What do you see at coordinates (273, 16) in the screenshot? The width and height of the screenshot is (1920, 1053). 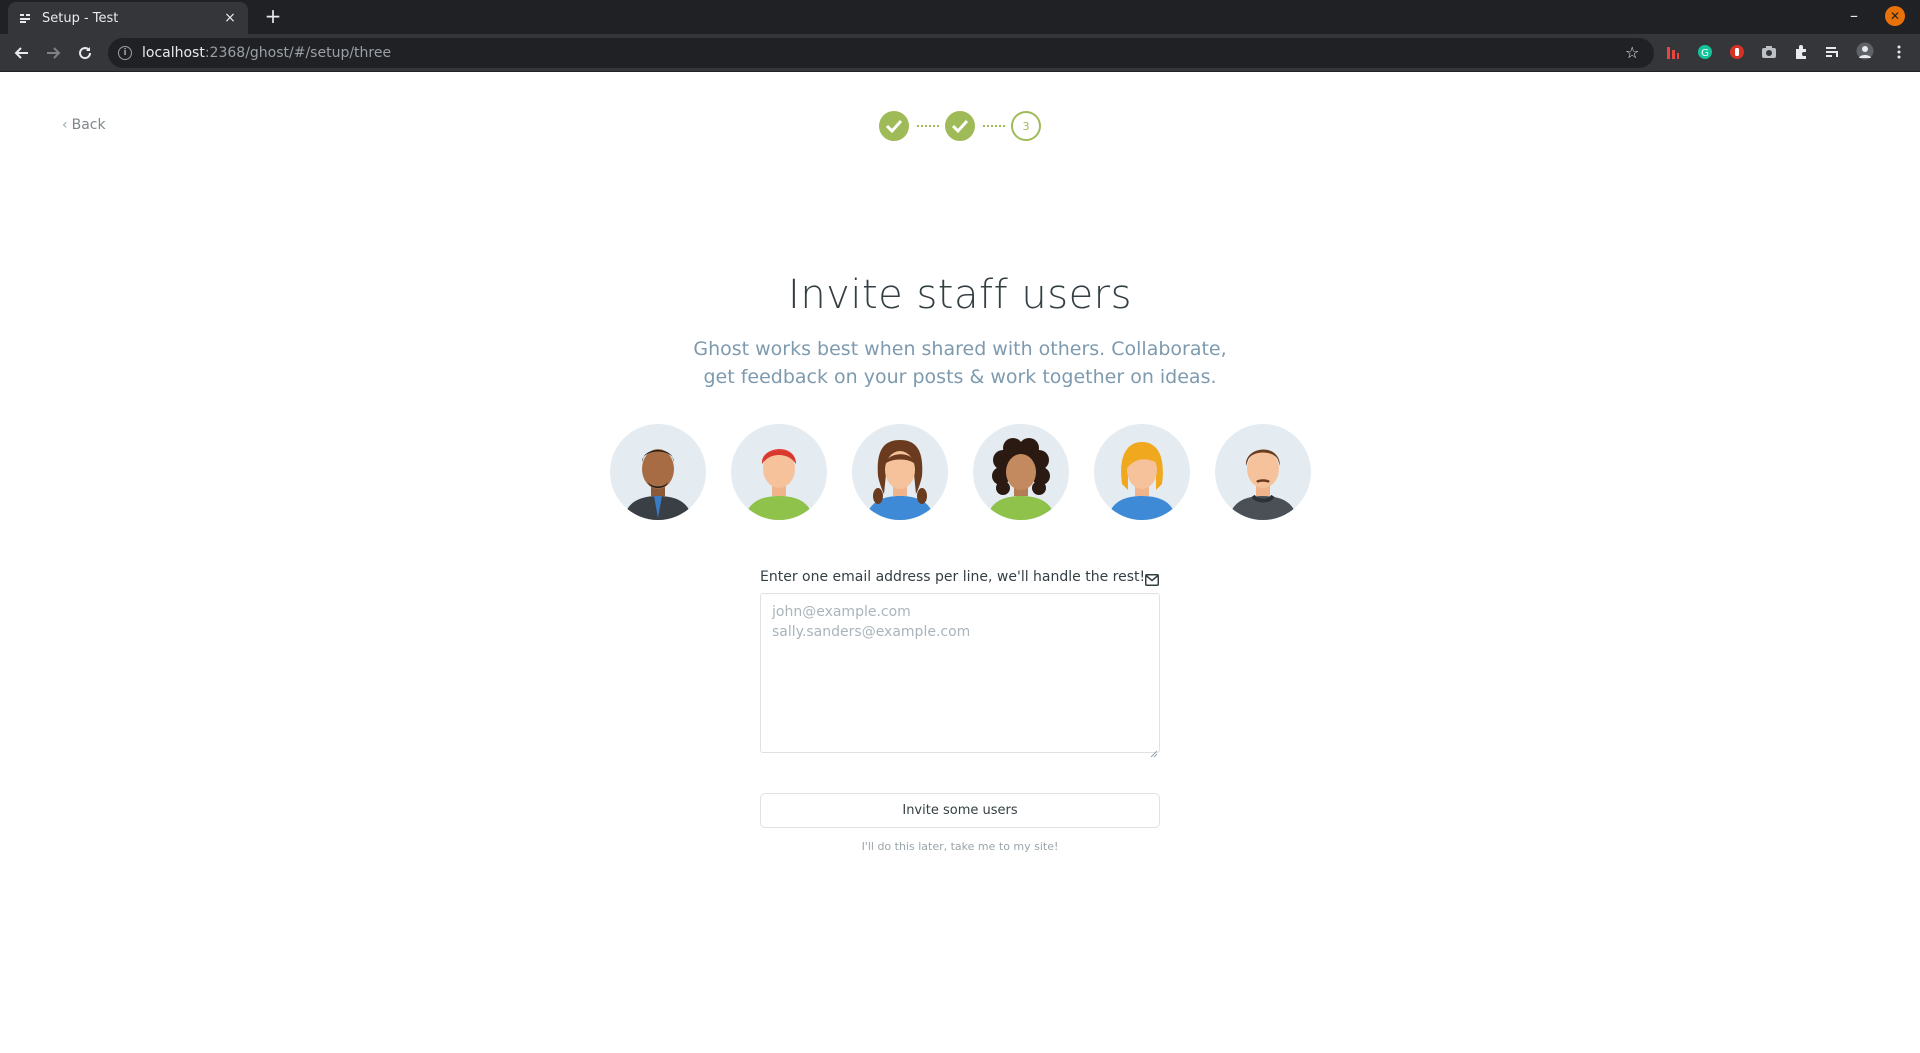 I see `new-tab-button: +` at bounding box center [273, 16].